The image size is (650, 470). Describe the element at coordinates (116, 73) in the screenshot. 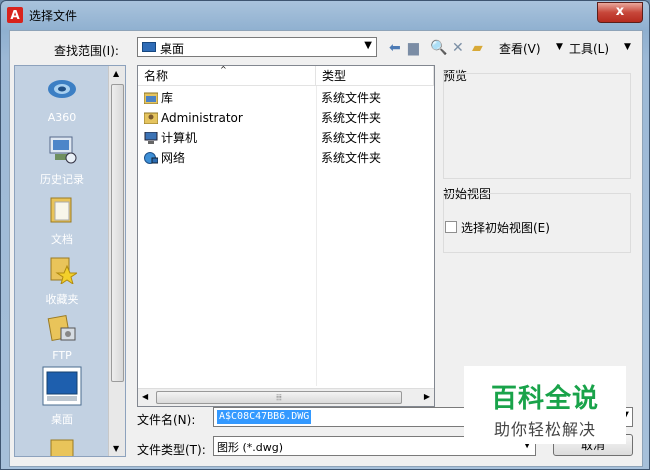

I see `scroll-up-icon: ▲` at that location.